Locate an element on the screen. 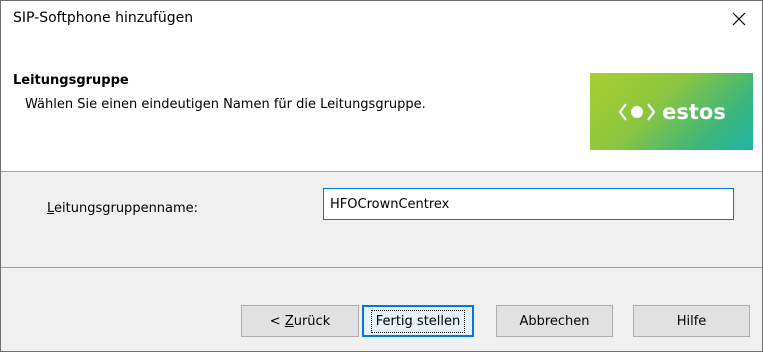 The image size is (763, 352). finish-button: Fertig stellen is located at coordinates (418, 321).